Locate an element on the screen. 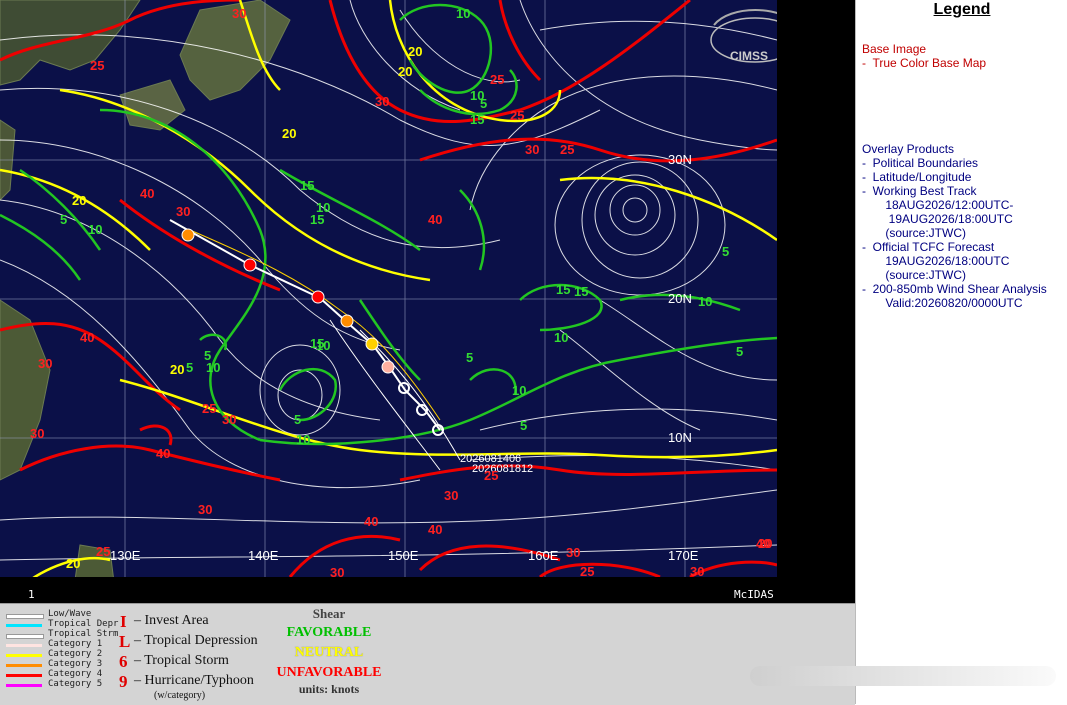 Image resolution: width=1067 pixels, height=705 pixels. key-line-tropical-strm is located at coordinates (25, 636).